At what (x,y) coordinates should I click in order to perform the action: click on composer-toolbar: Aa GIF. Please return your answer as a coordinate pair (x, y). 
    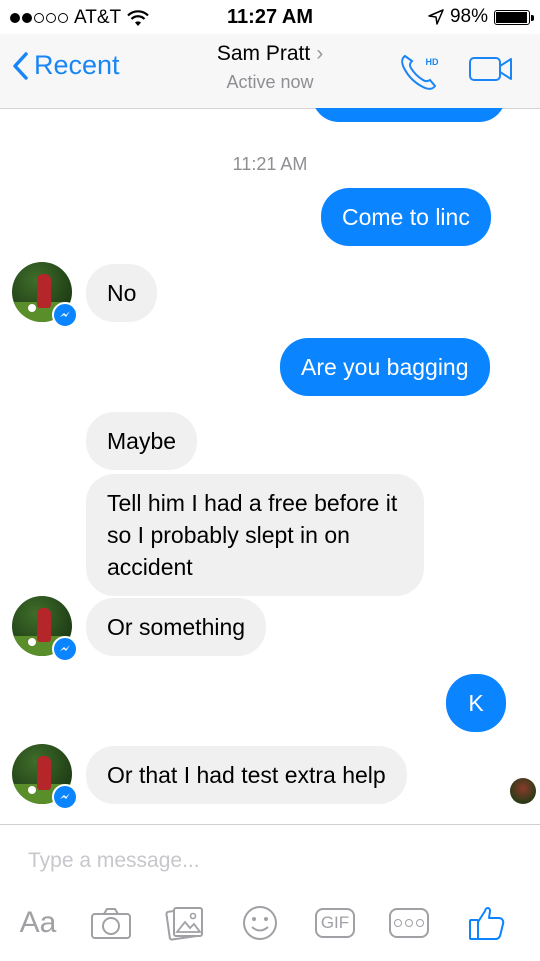
    Looking at the image, I should click on (270, 928).